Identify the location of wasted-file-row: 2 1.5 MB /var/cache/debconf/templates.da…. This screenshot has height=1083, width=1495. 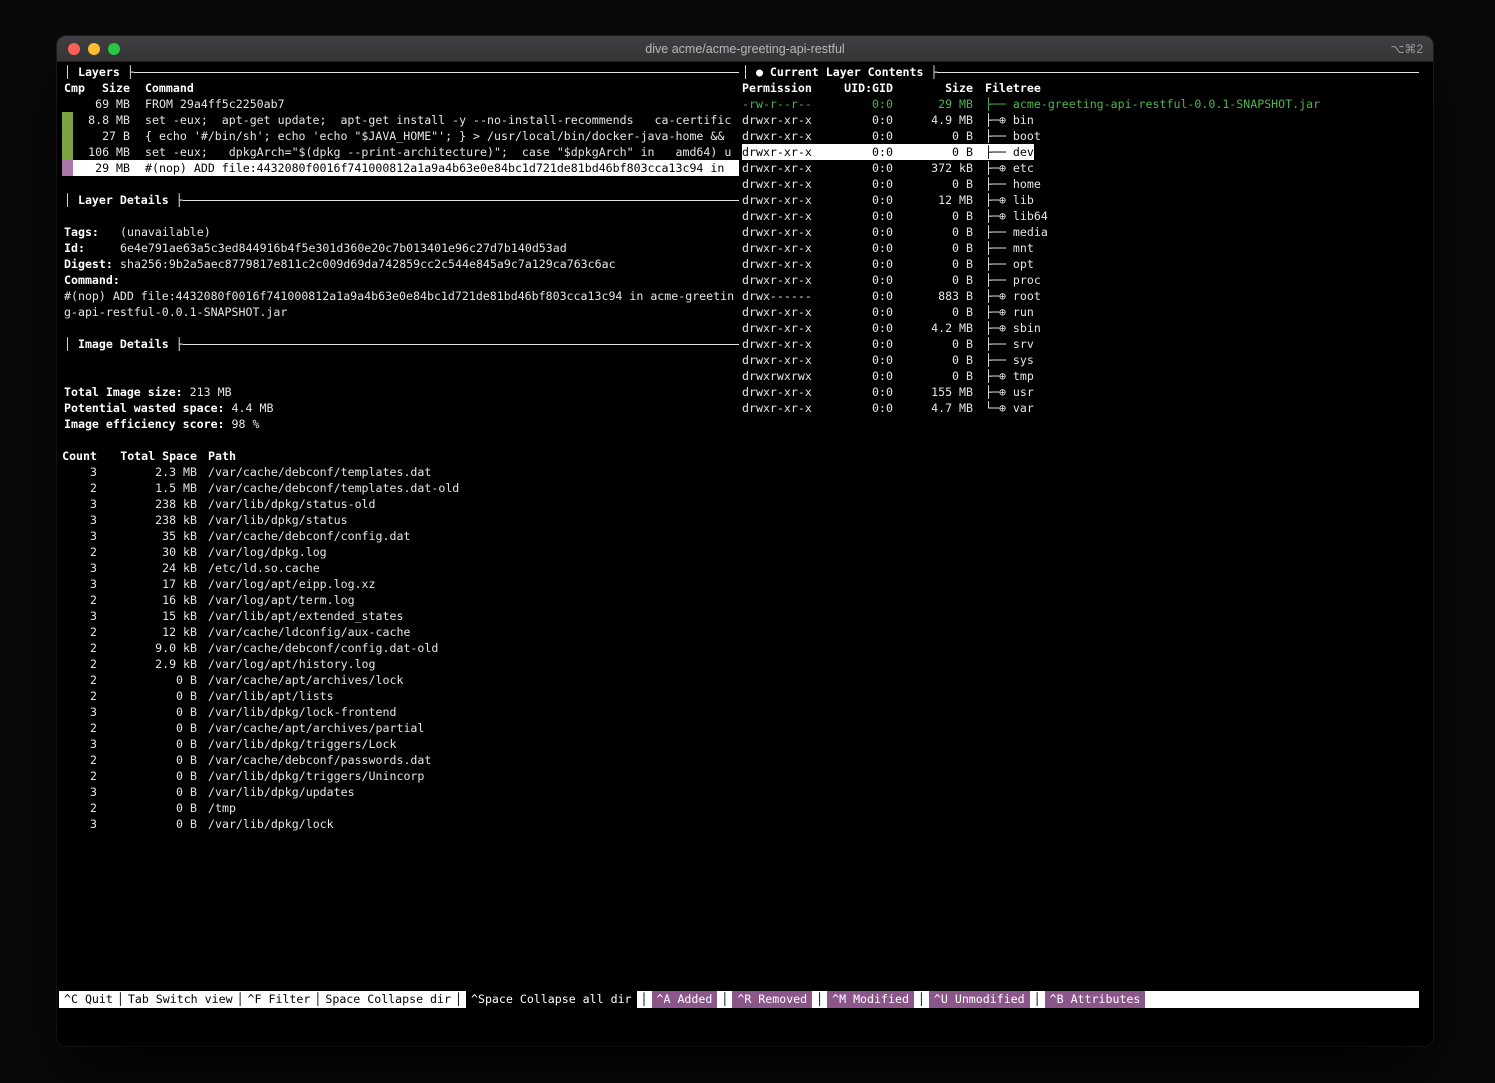
(399, 488).